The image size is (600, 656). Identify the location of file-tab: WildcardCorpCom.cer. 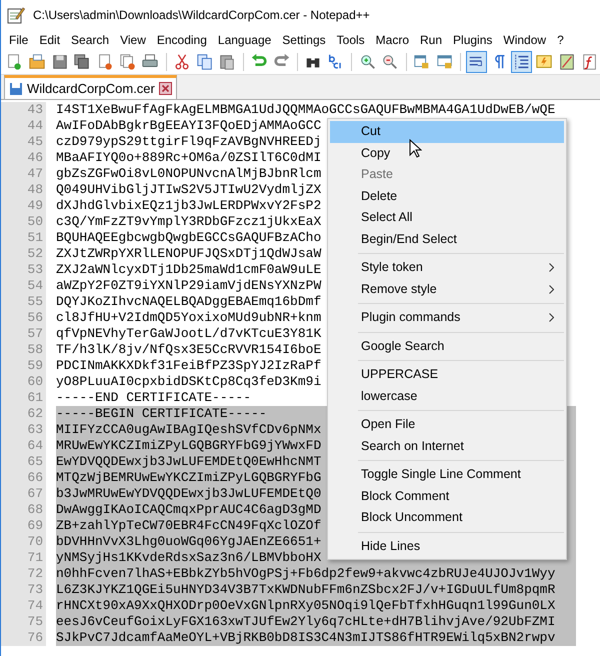
(90, 87).